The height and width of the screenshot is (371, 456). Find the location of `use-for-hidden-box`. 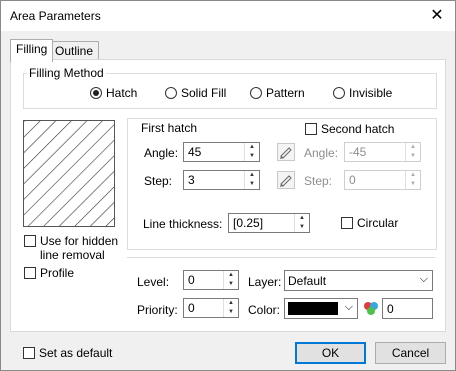

use-for-hidden-box is located at coordinates (30, 241).